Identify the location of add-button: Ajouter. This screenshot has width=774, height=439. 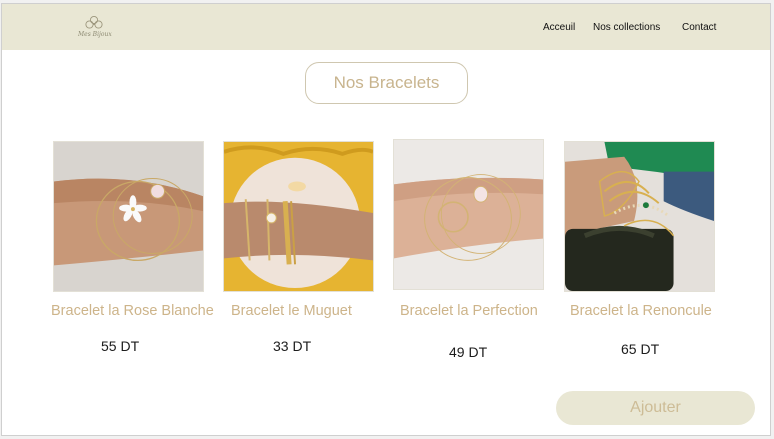
(655, 408).